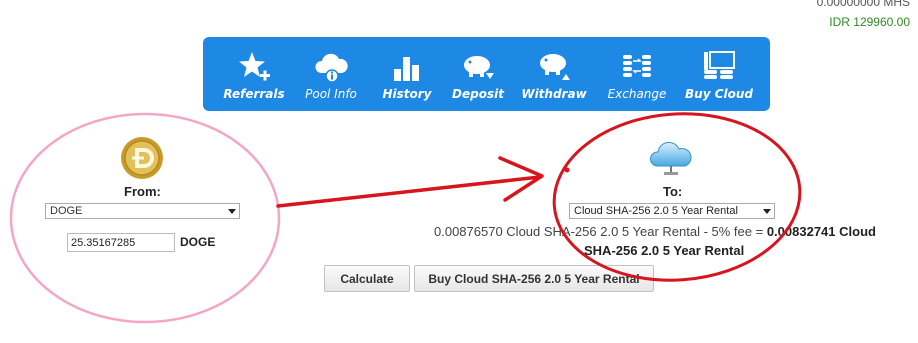 The height and width of the screenshot is (343, 918). I want to click on cloud-server-icon, so click(719, 65).